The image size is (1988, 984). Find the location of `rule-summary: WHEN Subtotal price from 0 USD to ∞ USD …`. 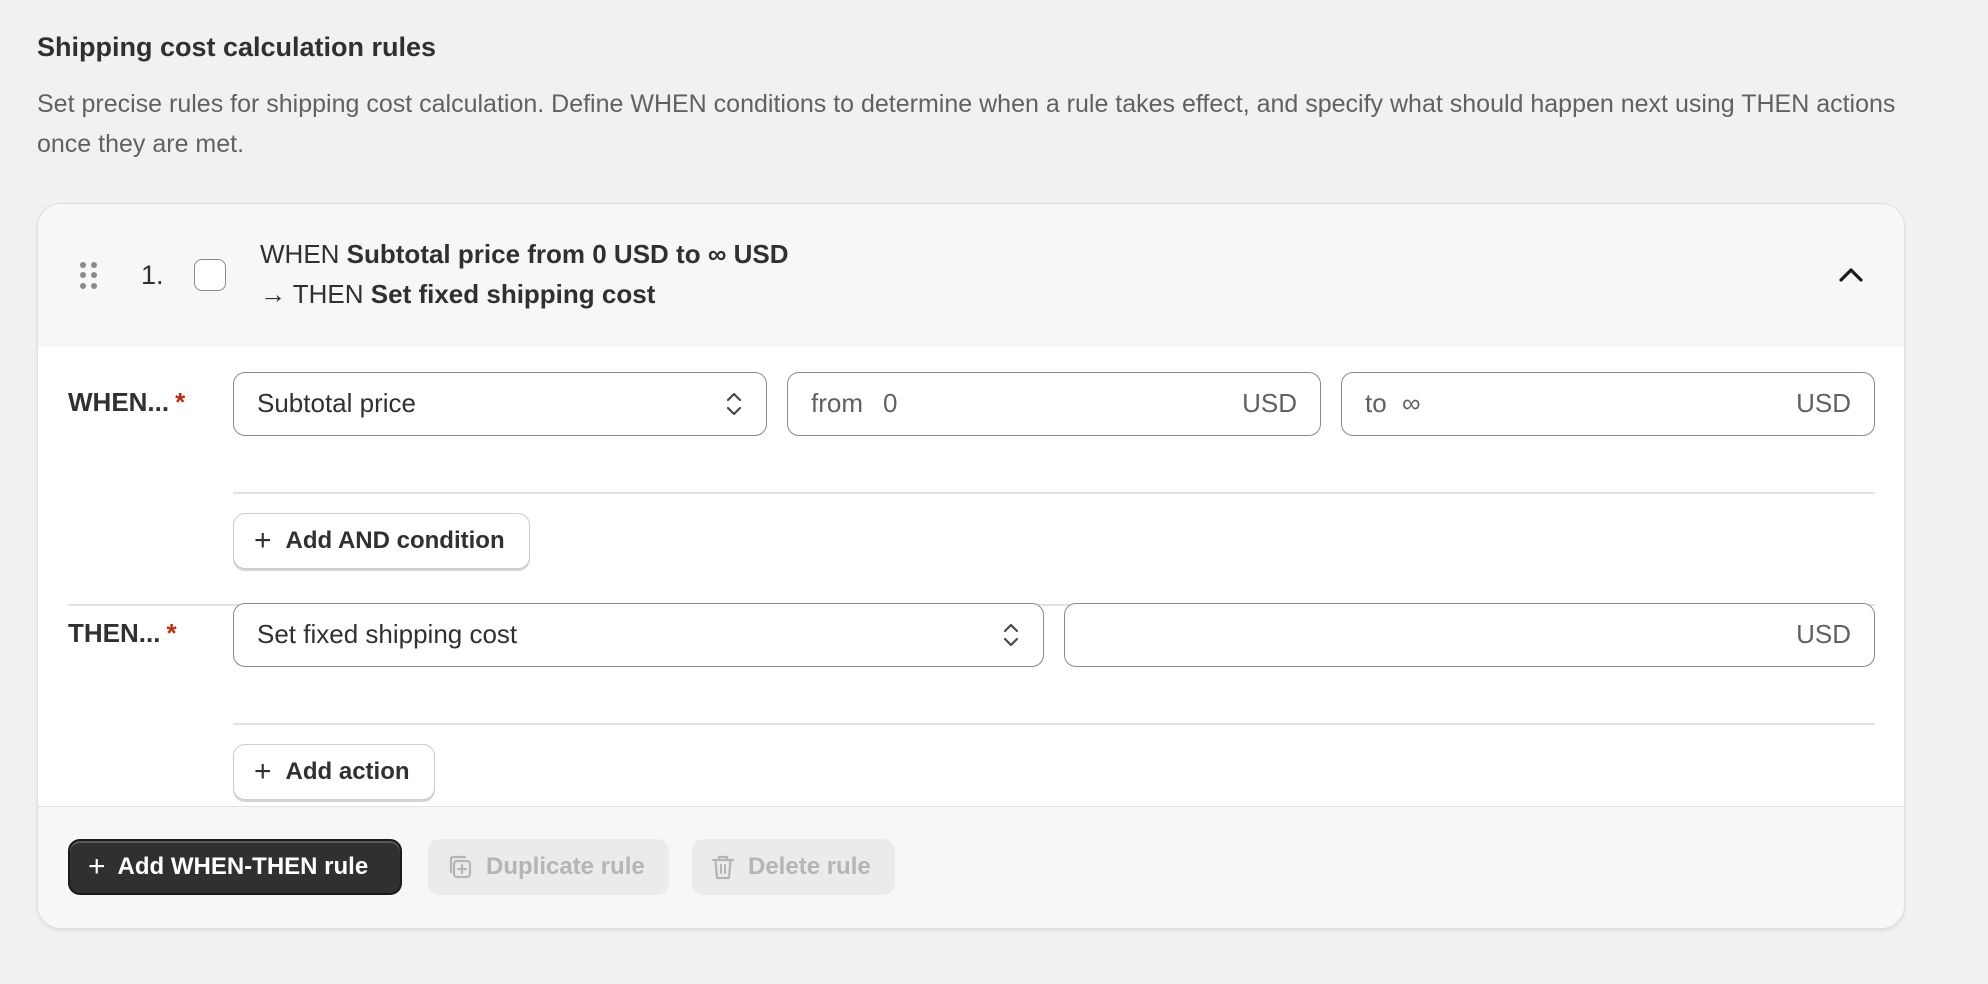

rule-summary: WHEN Subtotal price from 0 USD to ∞ USD … is located at coordinates (524, 274).